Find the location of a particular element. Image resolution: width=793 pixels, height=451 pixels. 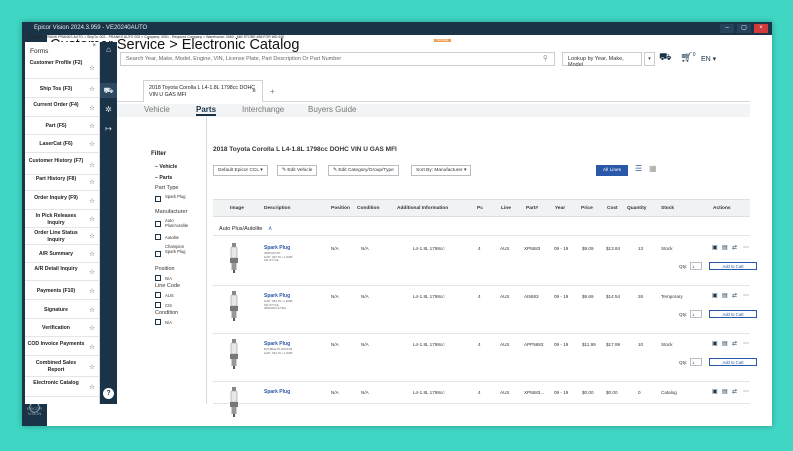

form-item: In Pick Releases Inquiry ☆ is located at coordinates (62, 219).